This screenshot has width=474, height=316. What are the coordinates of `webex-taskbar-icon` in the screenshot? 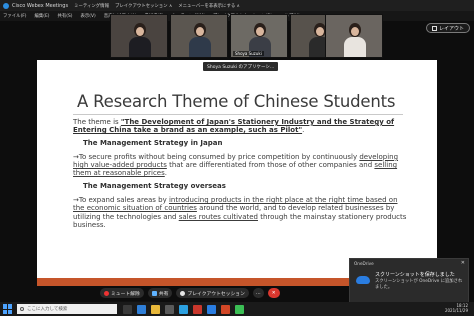 It's located at (239, 309).